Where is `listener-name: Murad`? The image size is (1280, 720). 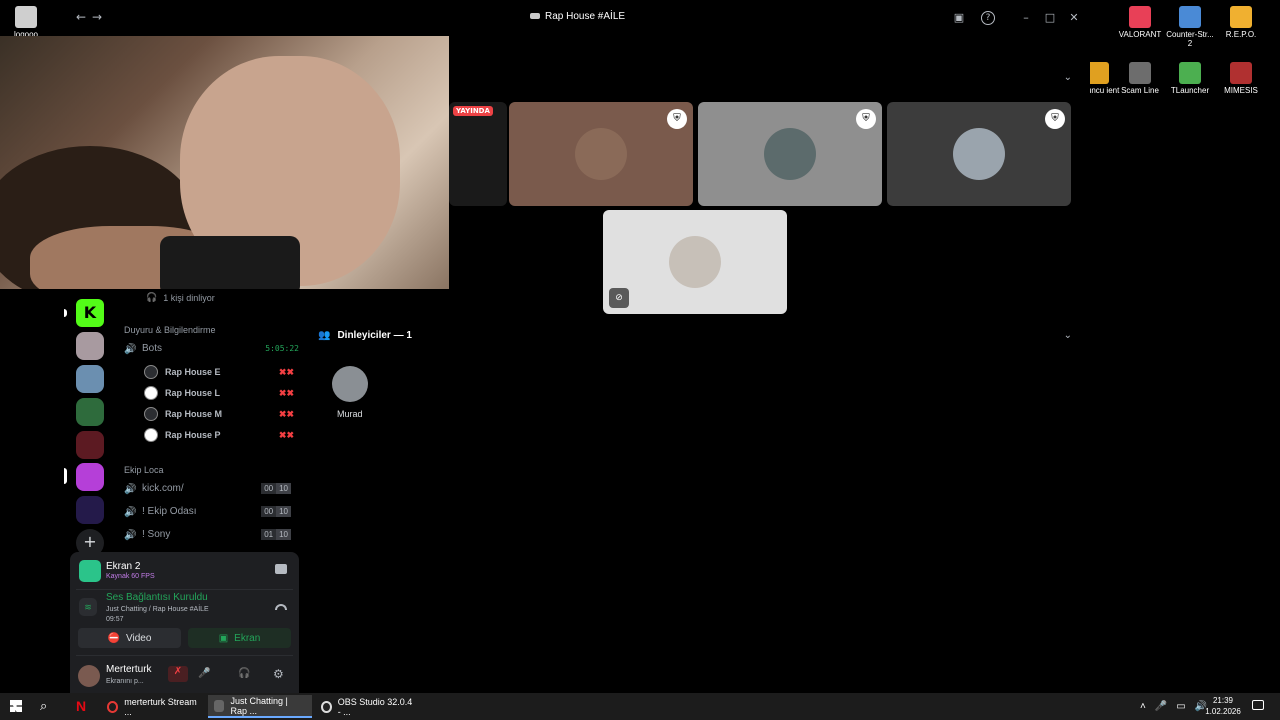 listener-name: Murad is located at coordinates (350, 414).